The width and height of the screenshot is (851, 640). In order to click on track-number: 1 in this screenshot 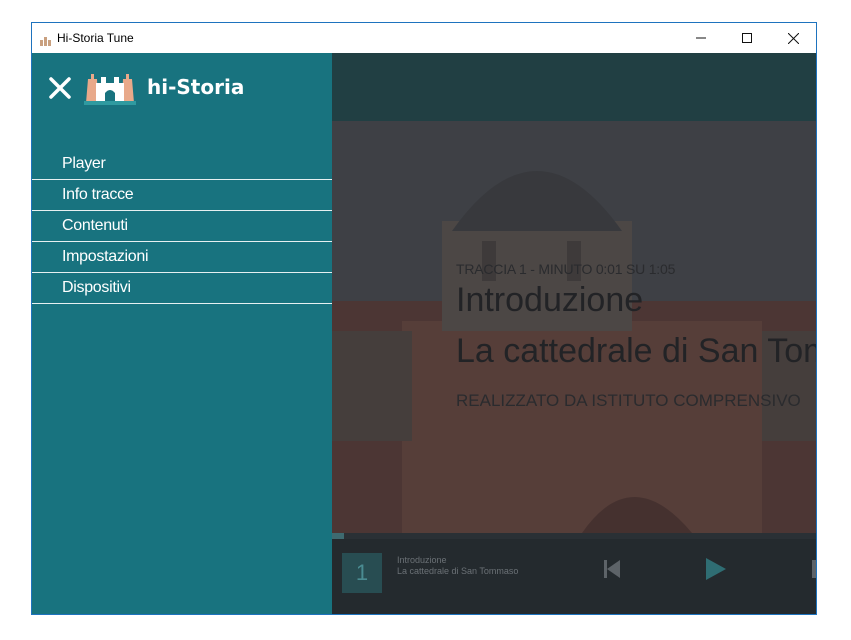, I will do `click(362, 573)`.